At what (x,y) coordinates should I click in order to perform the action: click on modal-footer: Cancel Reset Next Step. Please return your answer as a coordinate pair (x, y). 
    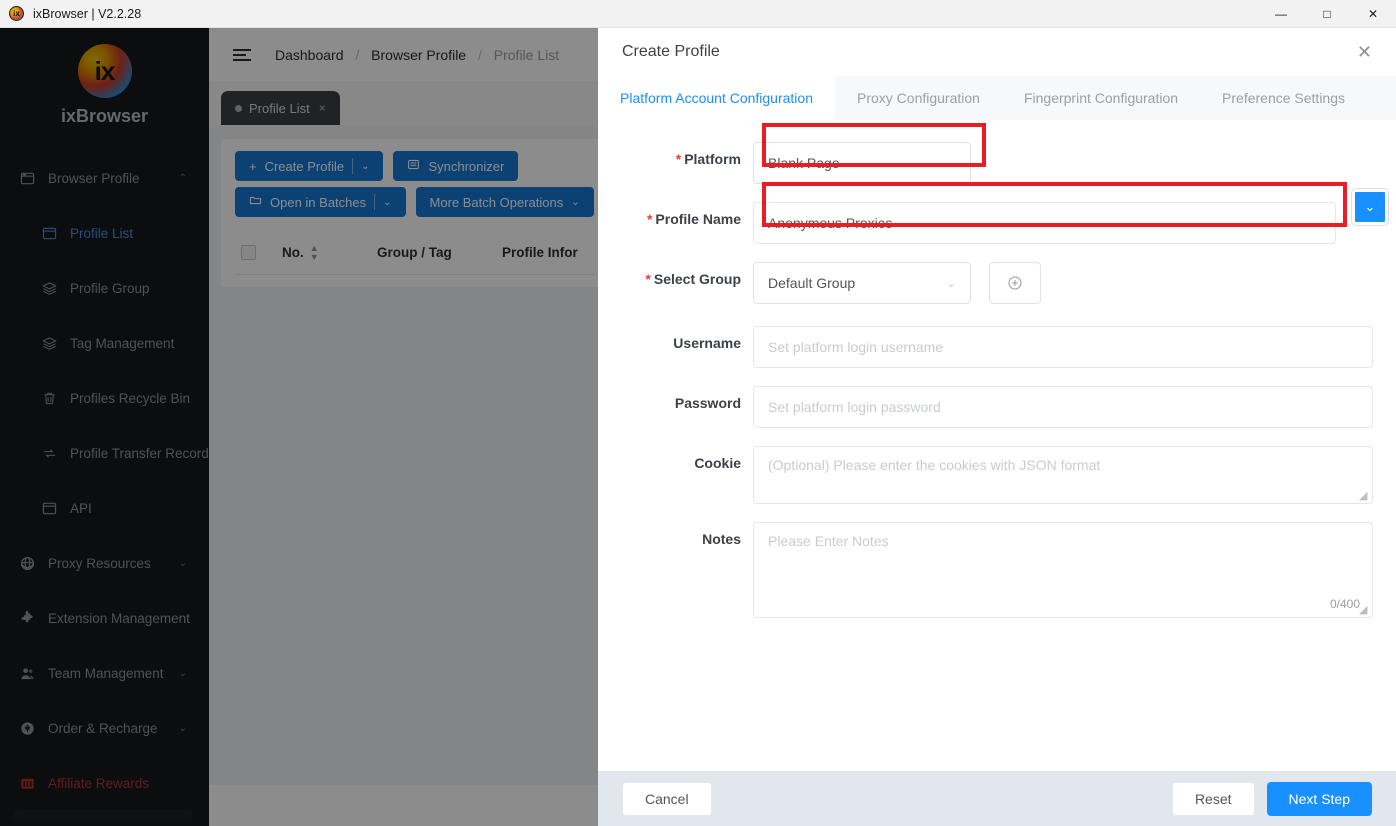
    Looking at the image, I should click on (997, 798).